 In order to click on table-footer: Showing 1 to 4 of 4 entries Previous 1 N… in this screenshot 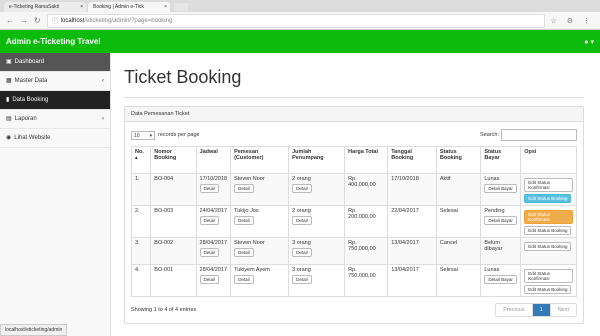, I will do `click(354, 310)`.